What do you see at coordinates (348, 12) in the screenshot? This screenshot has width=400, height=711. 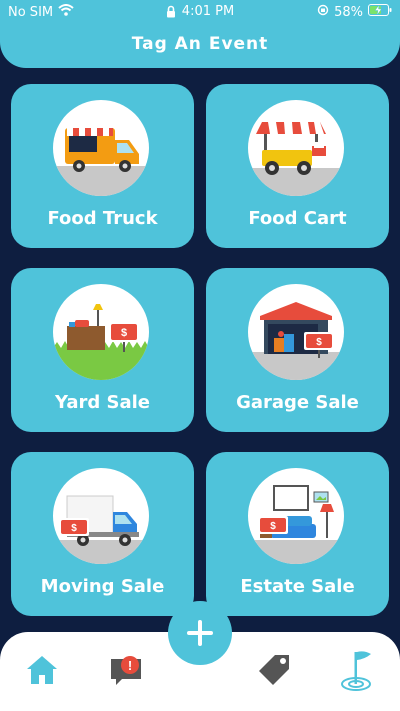 I see `battery-percent: 58%` at bounding box center [348, 12].